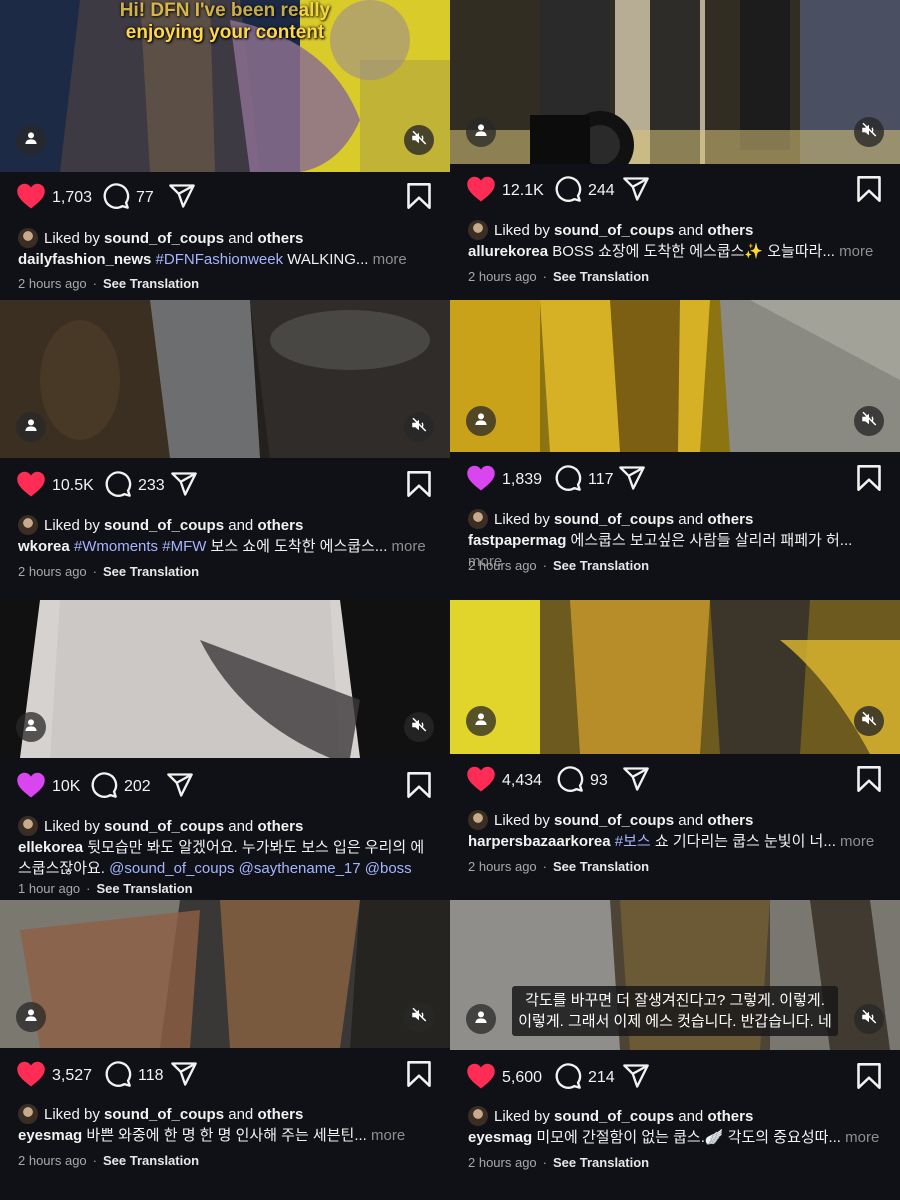 This screenshot has height=1200, width=900. Describe the element at coordinates (44, 546) in the screenshot. I see `post-username: wkorea` at that location.